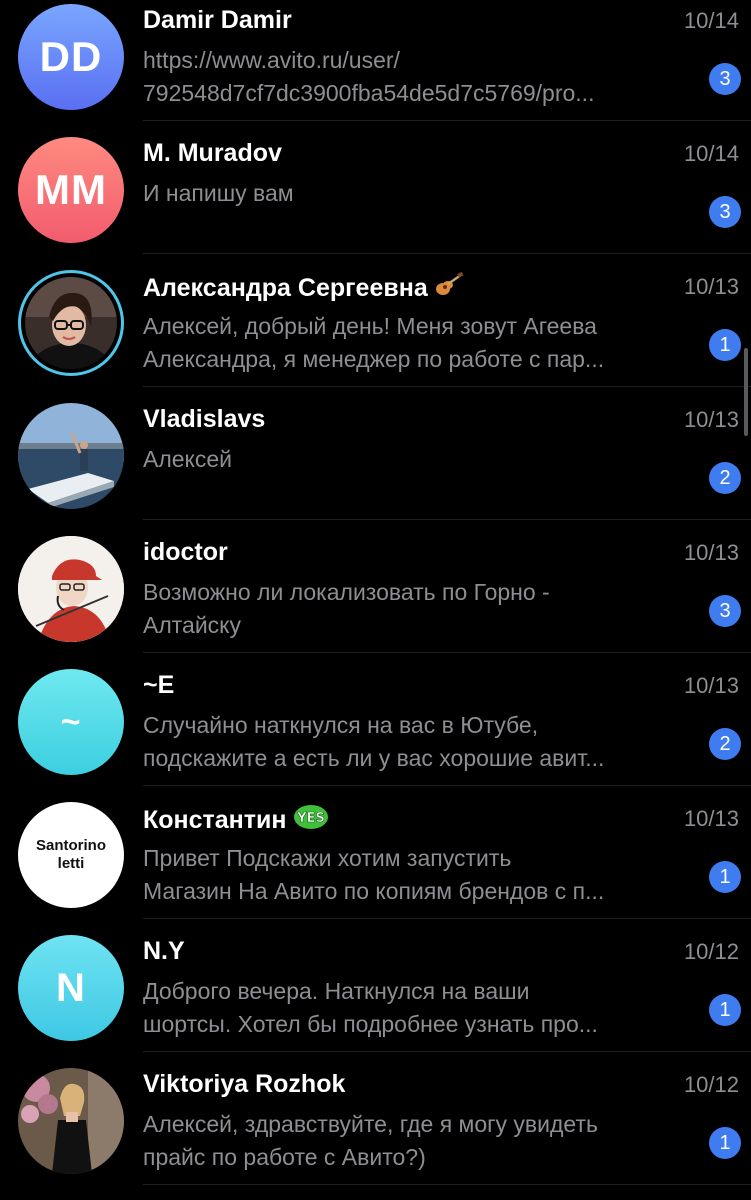 Image resolution: width=751 pixels, height=1200 pixels. What do you see at coordinates (71, 722) in the screenshot?
I see `avatar: ~` at bounding box center [71, 722].